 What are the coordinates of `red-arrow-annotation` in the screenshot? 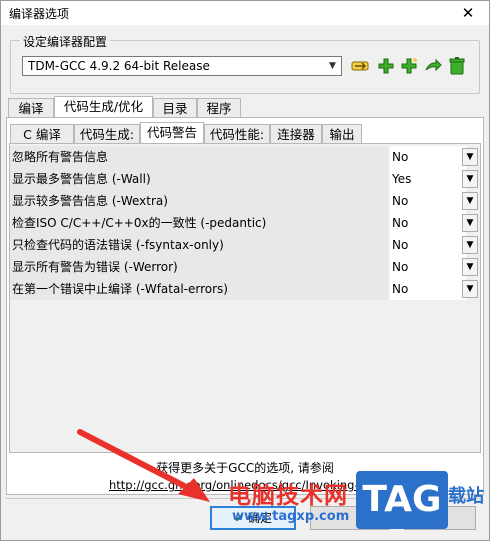 It's located at (143, 465).